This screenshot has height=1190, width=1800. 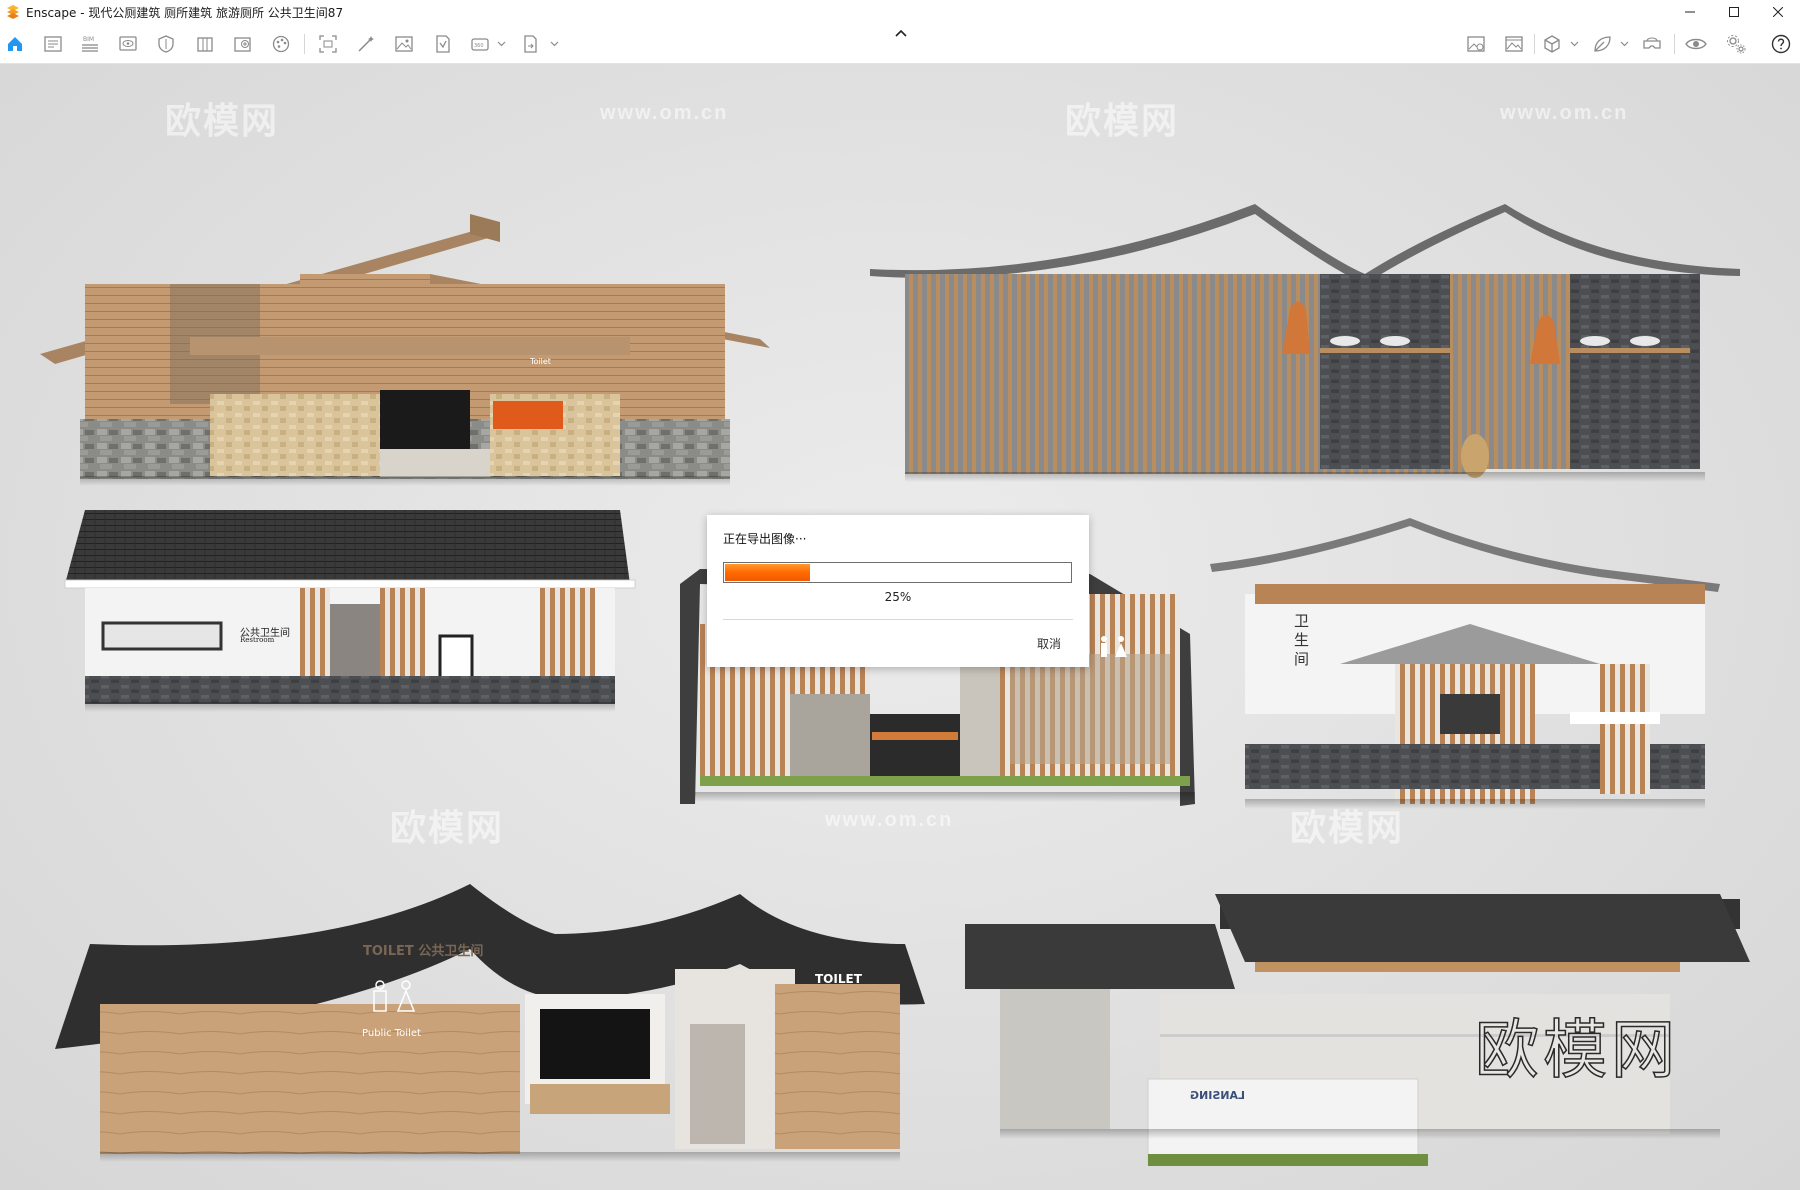 I want to click on batch-render-icon, so click(x=443, y=44).